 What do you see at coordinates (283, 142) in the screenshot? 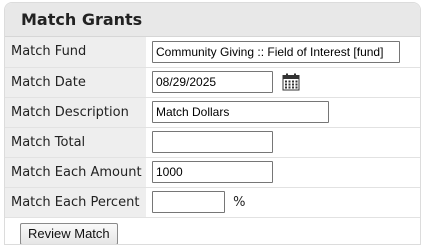
I see `match-total-cell` at bounding box center [283, 142].